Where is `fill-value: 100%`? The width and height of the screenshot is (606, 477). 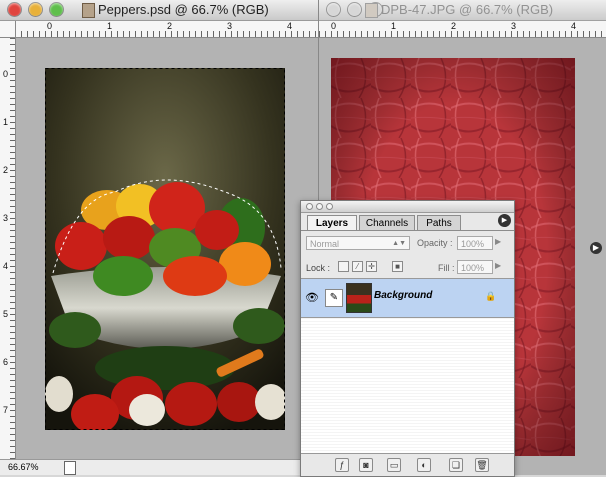
fill-value: 100% is located at coordinates (473, 268).